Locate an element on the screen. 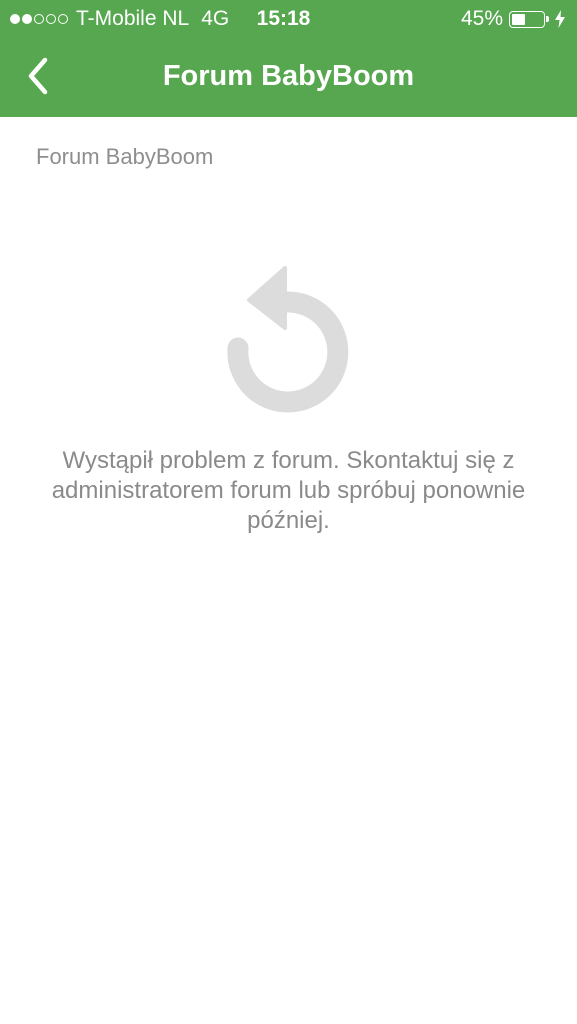  breadcrumb: Forum BabyBoom is located at coordinates (124, 157).